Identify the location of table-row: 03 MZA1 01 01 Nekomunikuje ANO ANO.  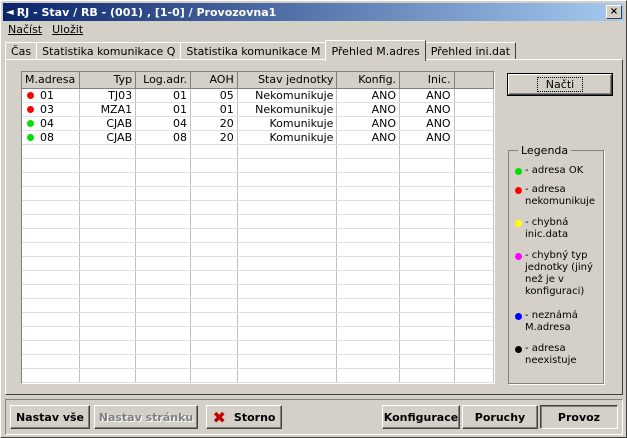
(258, 109).